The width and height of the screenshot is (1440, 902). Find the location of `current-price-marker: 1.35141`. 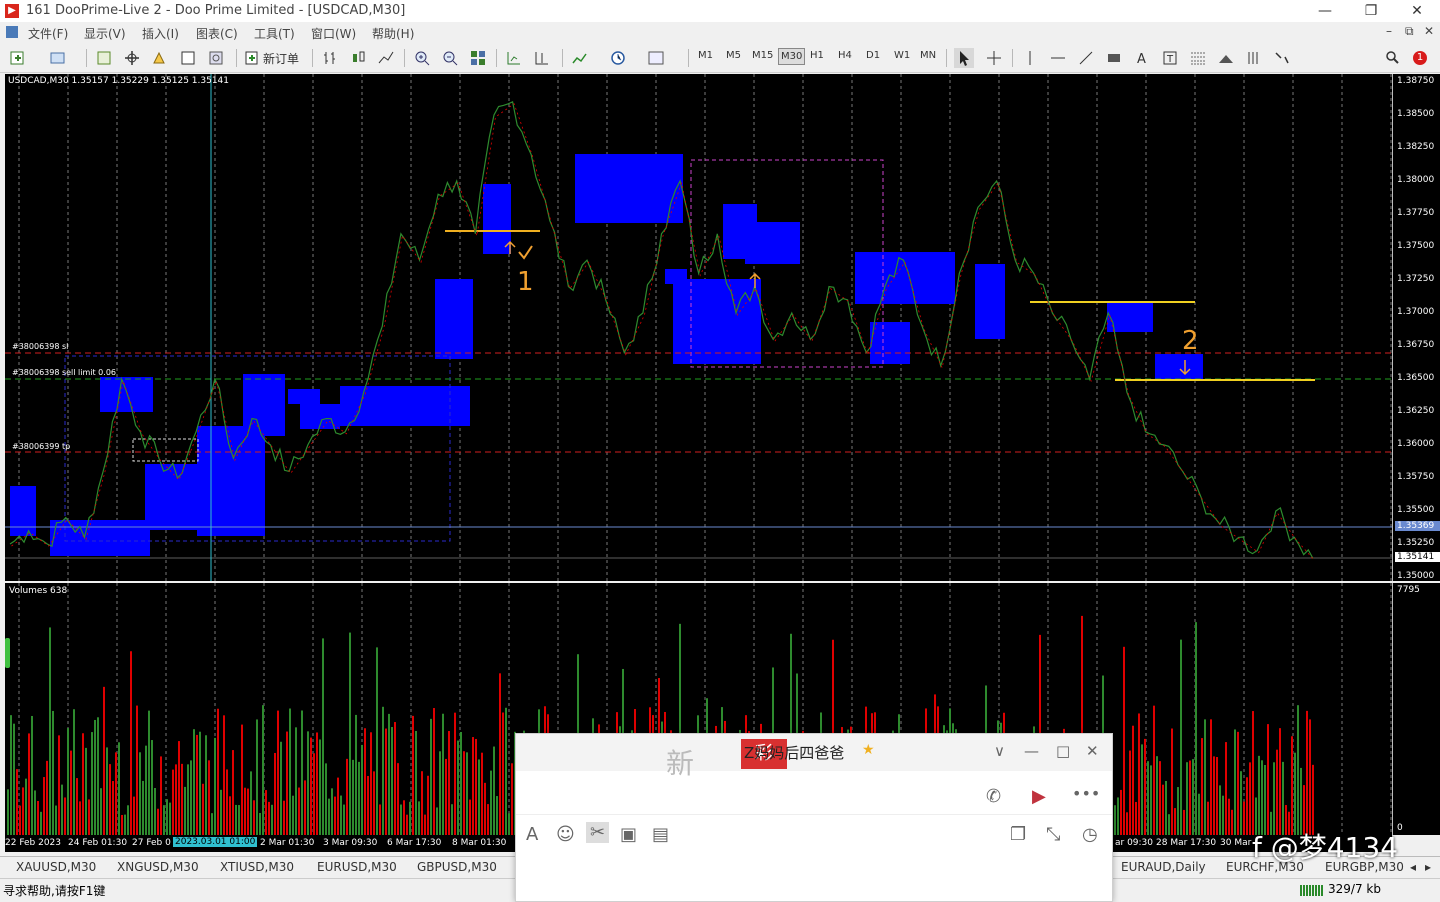

current-price-marker: 1.35141 is located at coordinates (1417, 557).